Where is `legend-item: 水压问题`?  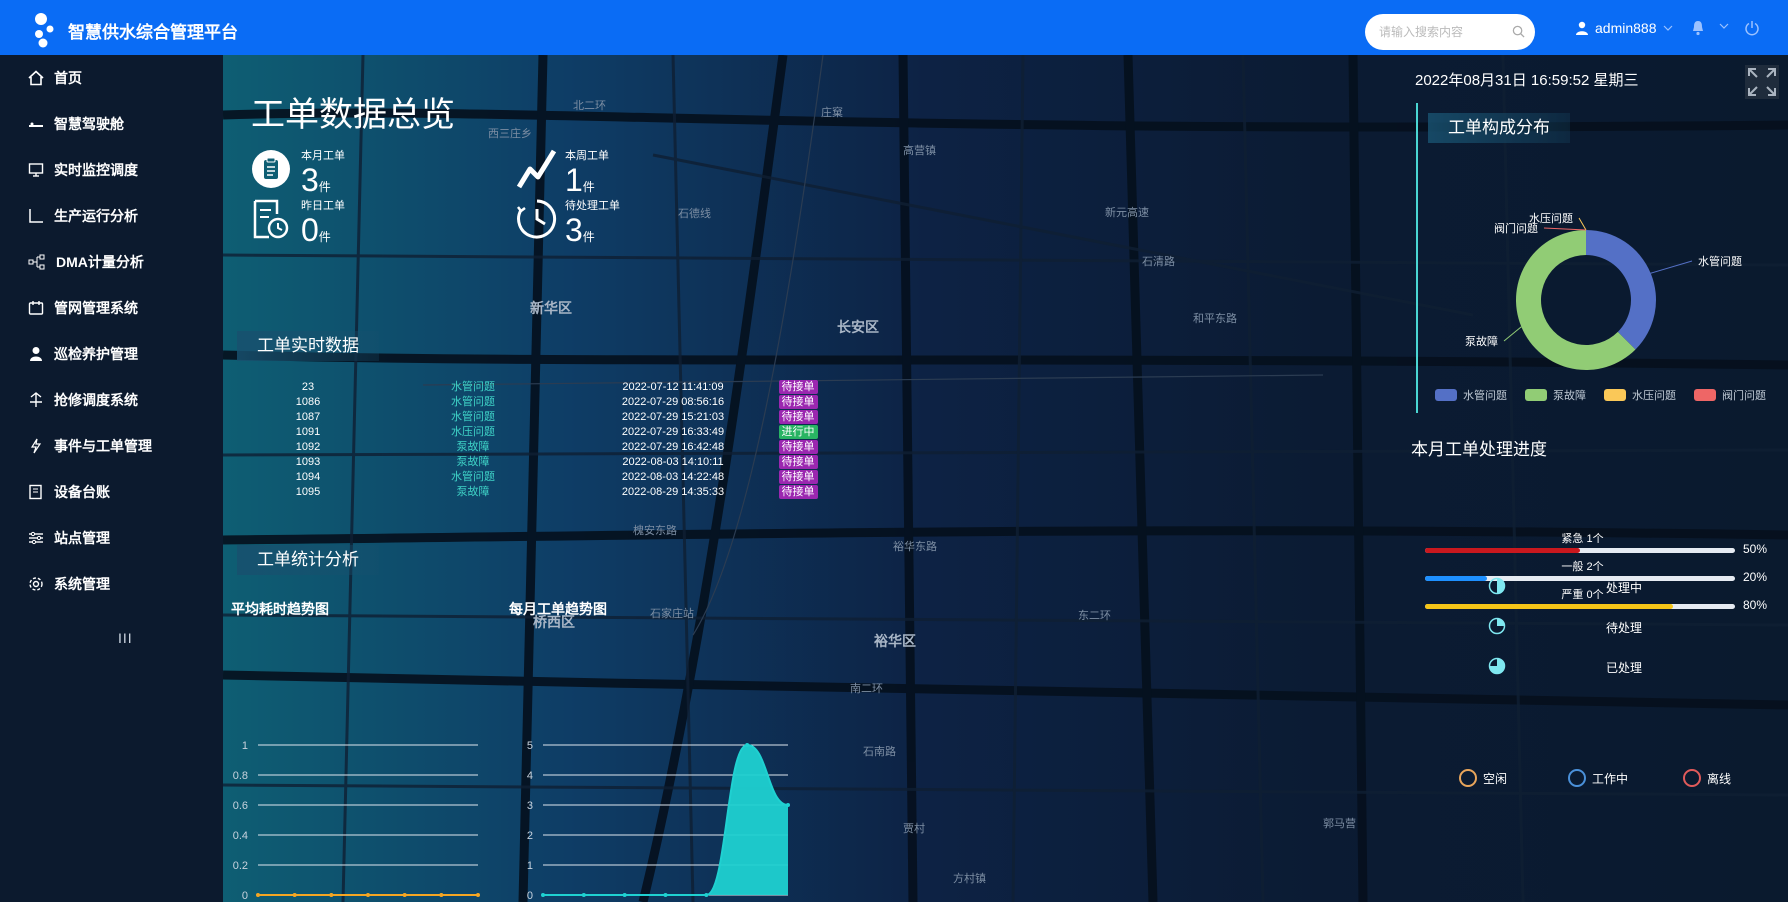 legend-item: 水压问题 is located at coordinates (1640, 395).